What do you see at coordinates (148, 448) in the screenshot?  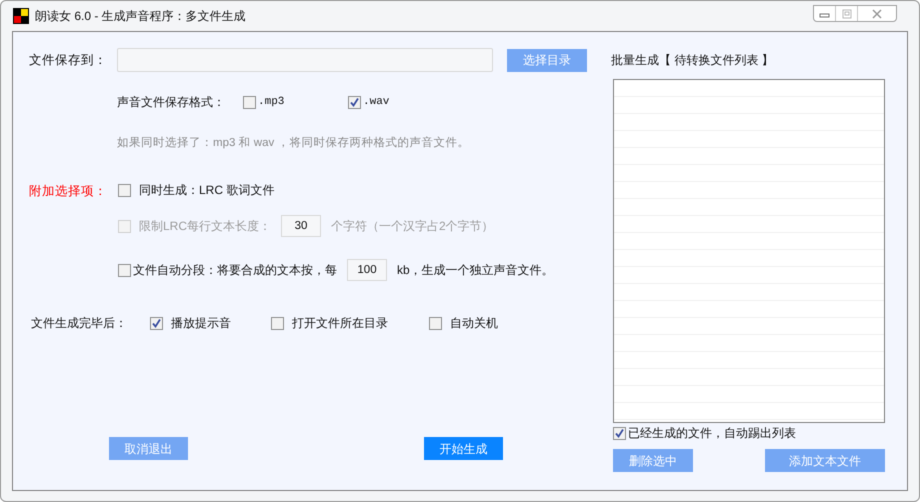 I see `cancel-button: 取消退出` at bounding box center [148, 448].